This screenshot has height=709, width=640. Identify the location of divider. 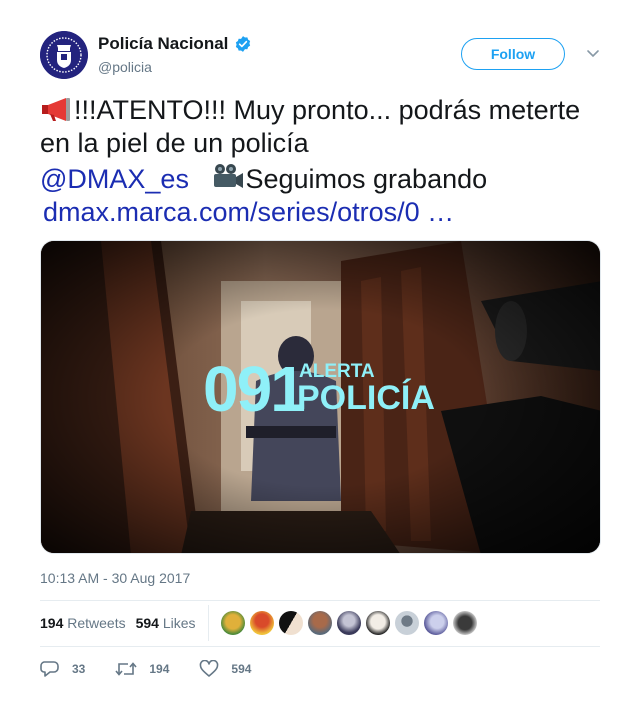
(320, 646).